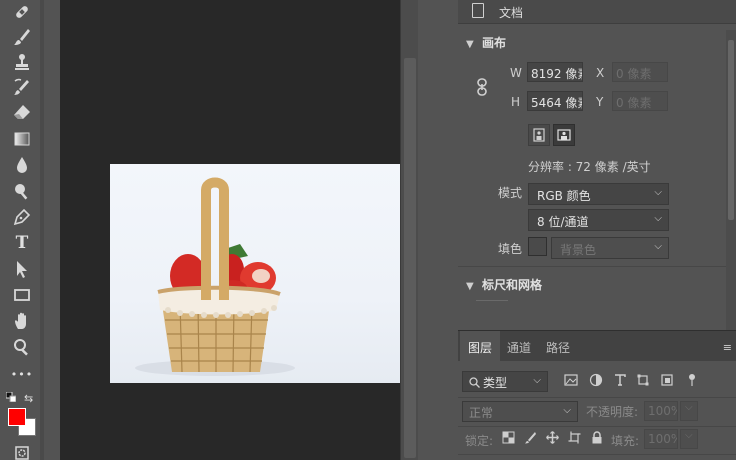  Describe the element at coordinates (22, 112) in the screenshot. I see `eraser-icon` at that location.